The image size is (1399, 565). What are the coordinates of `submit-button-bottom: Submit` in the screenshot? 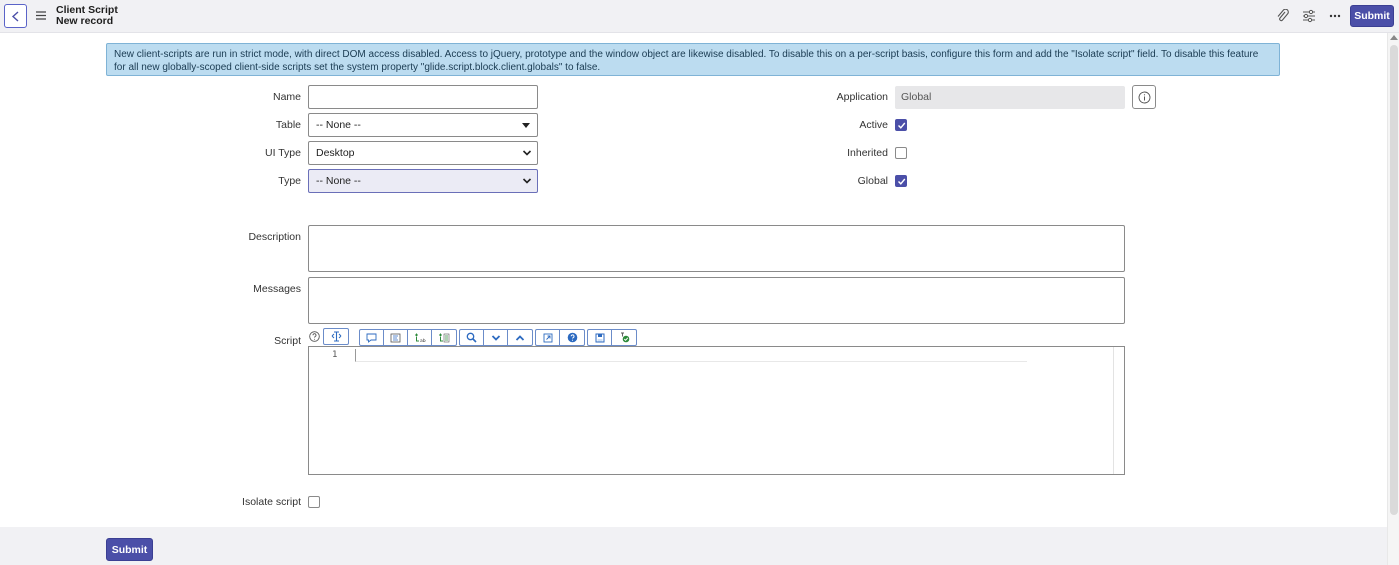 It's located at (129, 549).